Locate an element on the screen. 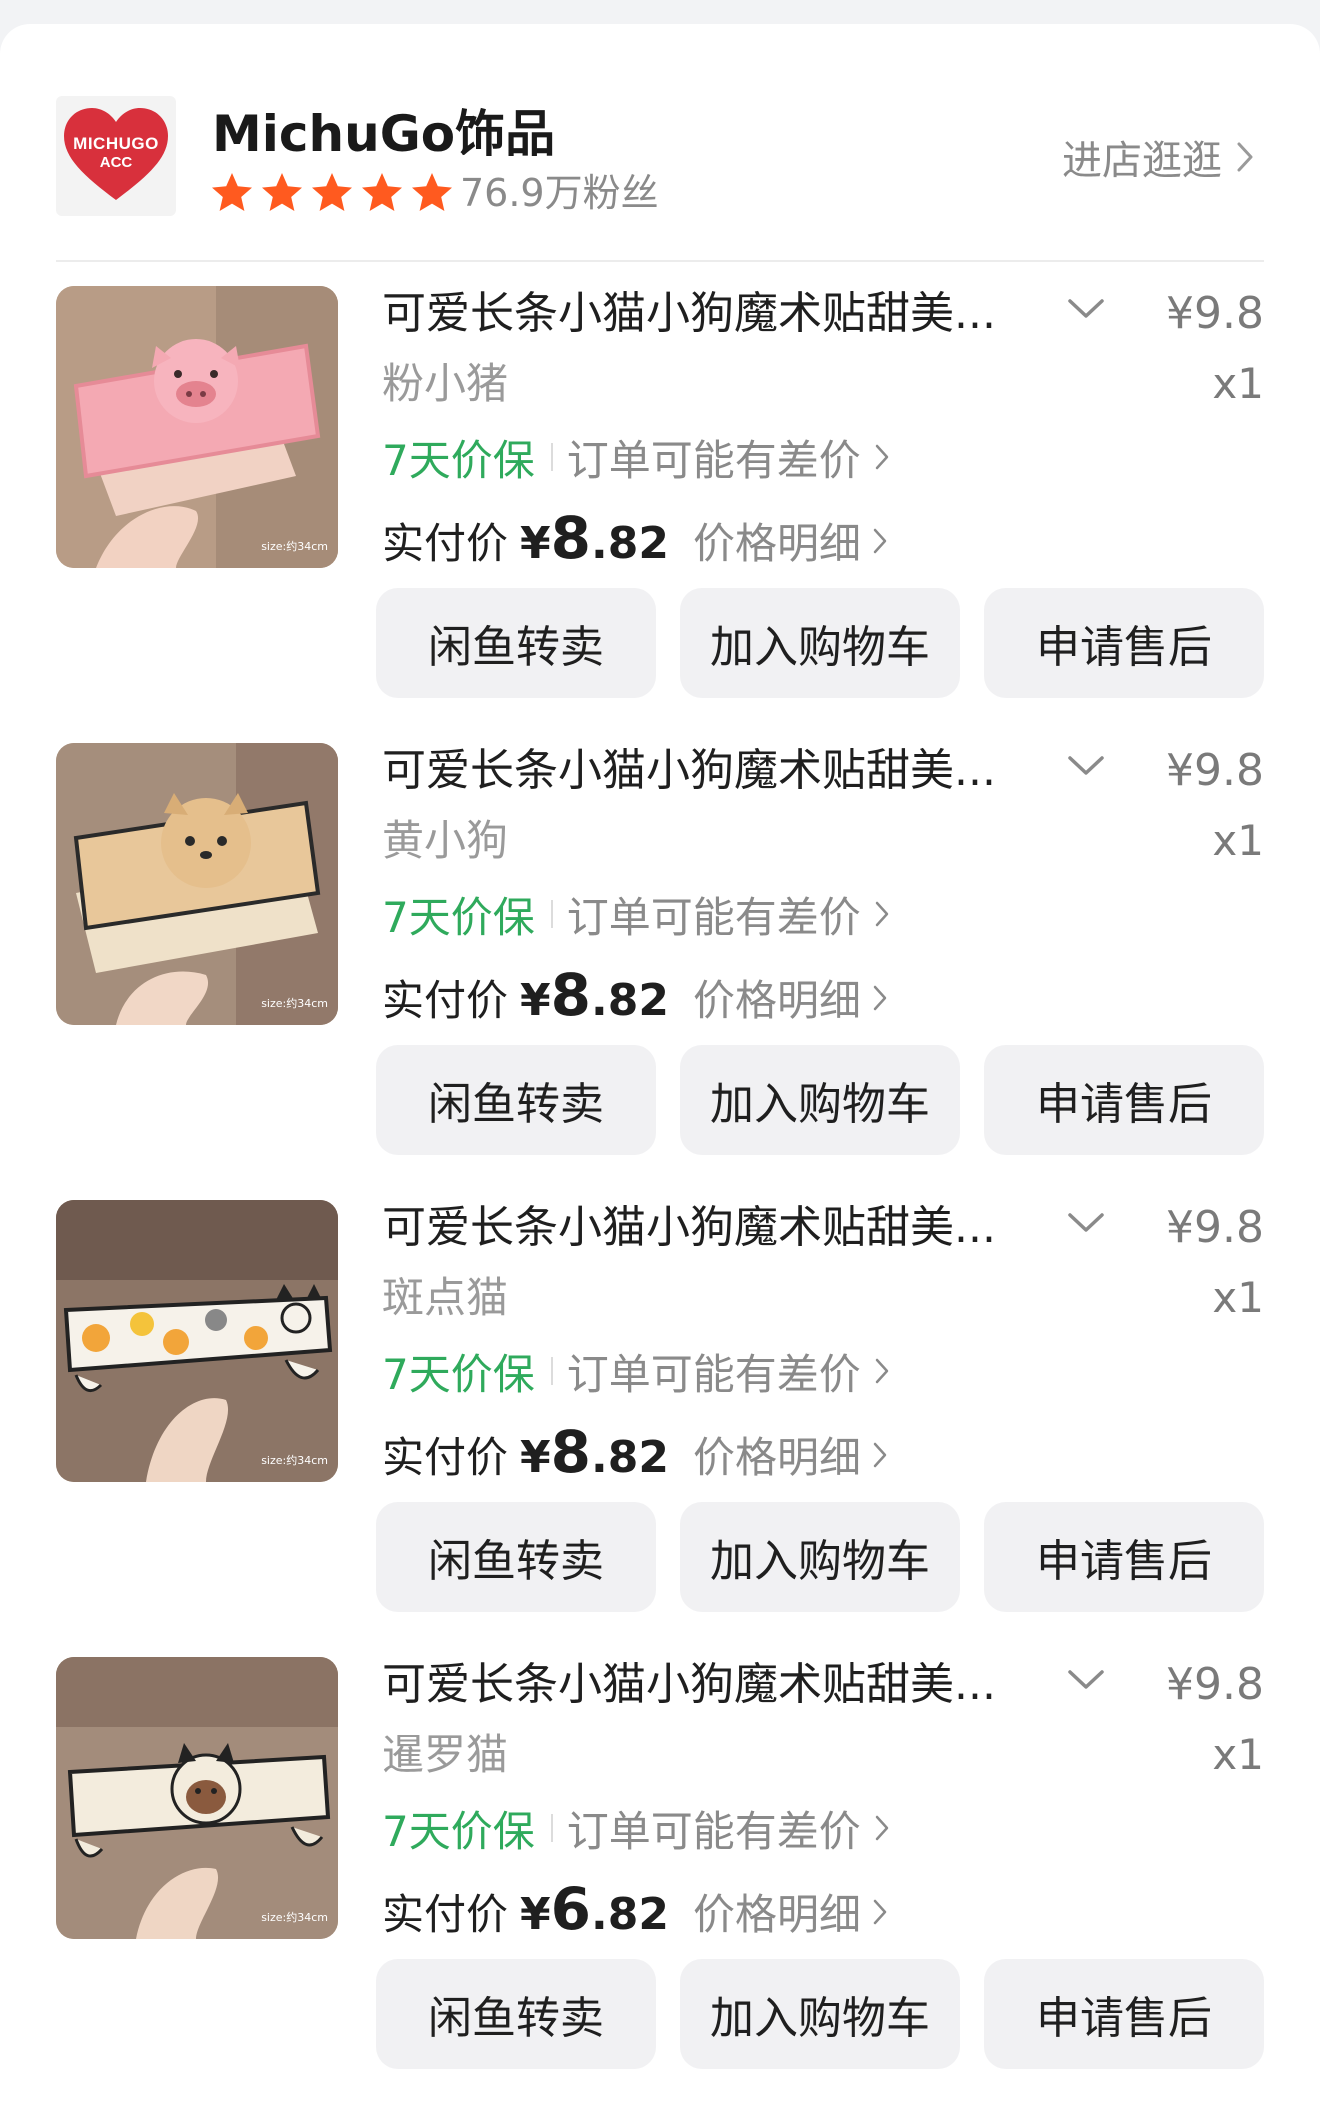 The image size is (1320, 2101). paid-price-row: 实付价 ¥ 6 .82 价格明细 is located at coordinates (634, 1910).